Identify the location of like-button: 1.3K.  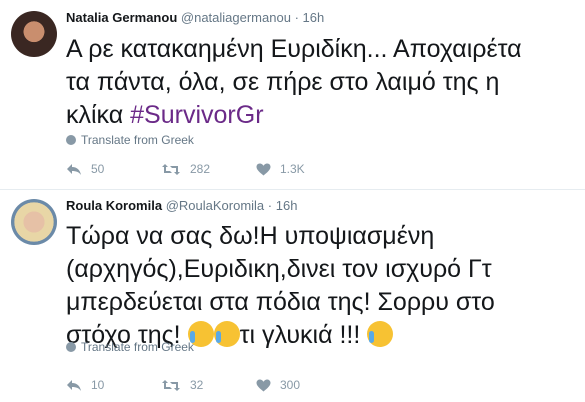
(280, 169).